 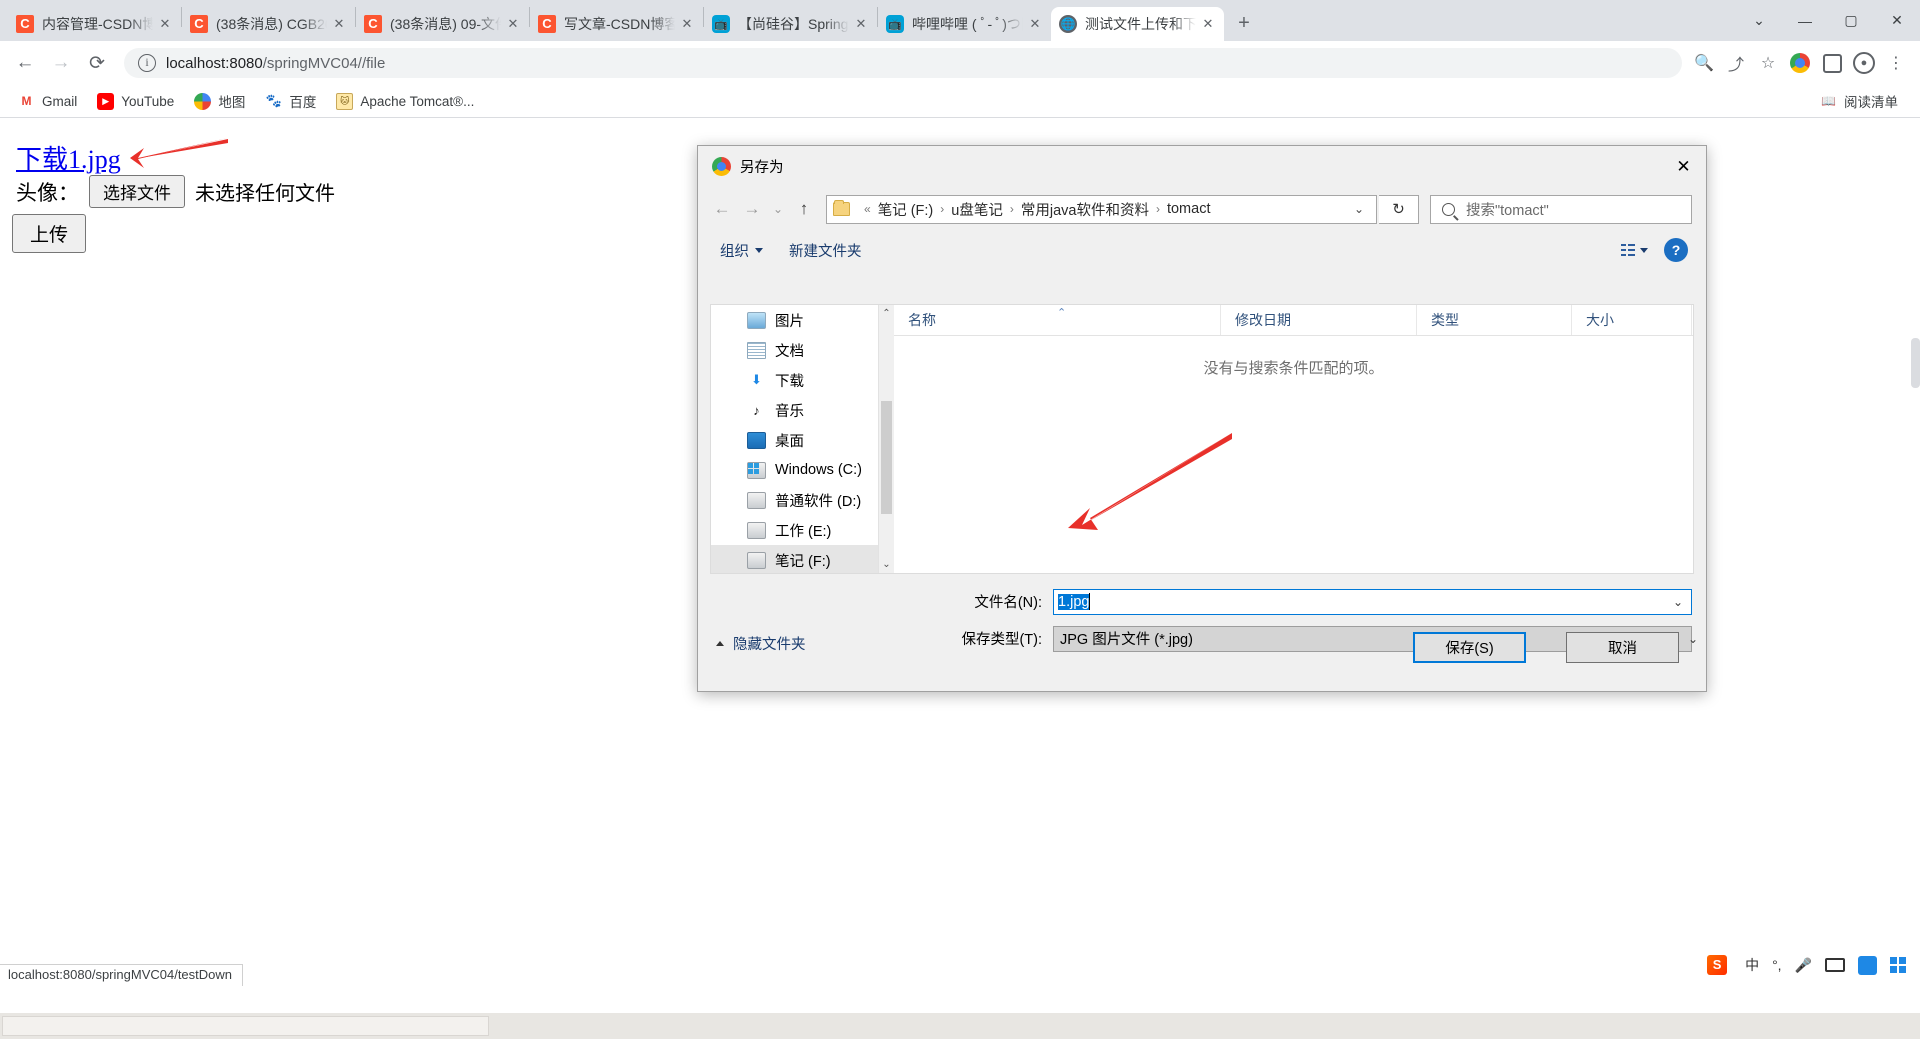 What do you see at coordinates (1137, 24) in the screenshot?
I see `browser-tab-active: 🌐 测试文件上传和下载 ✕` at bounding box center [1137, 24].